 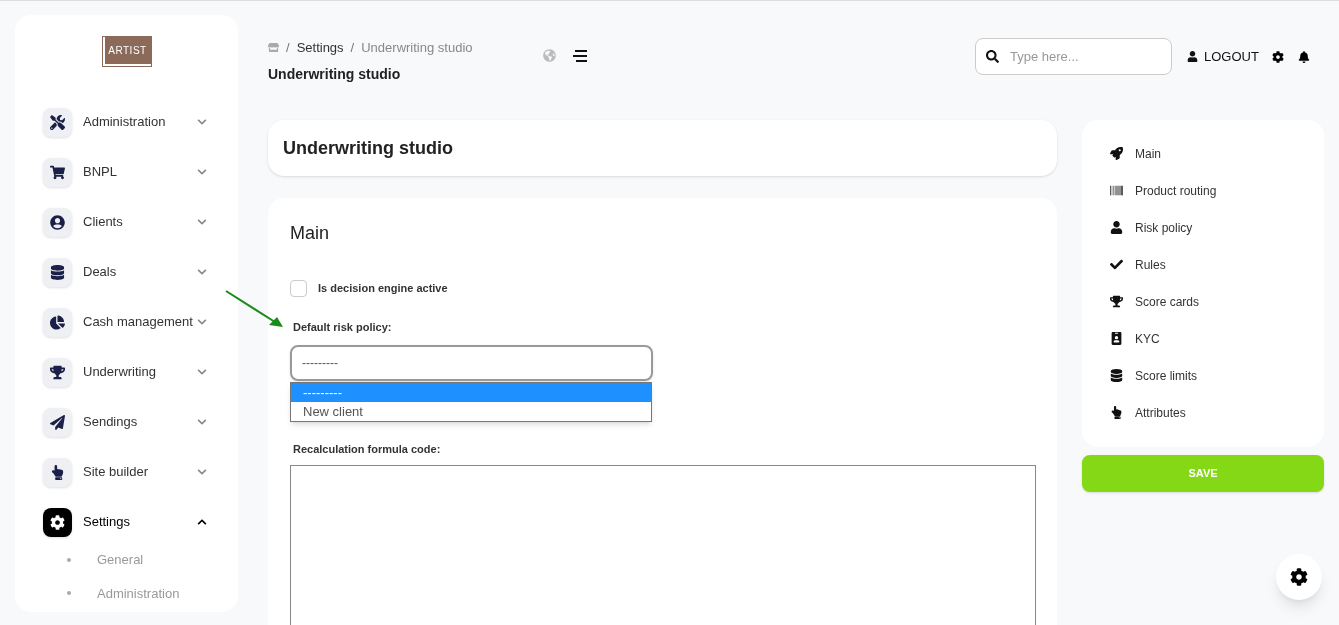 I want to click on chevron-up-icon, so click(x=202, y=522).